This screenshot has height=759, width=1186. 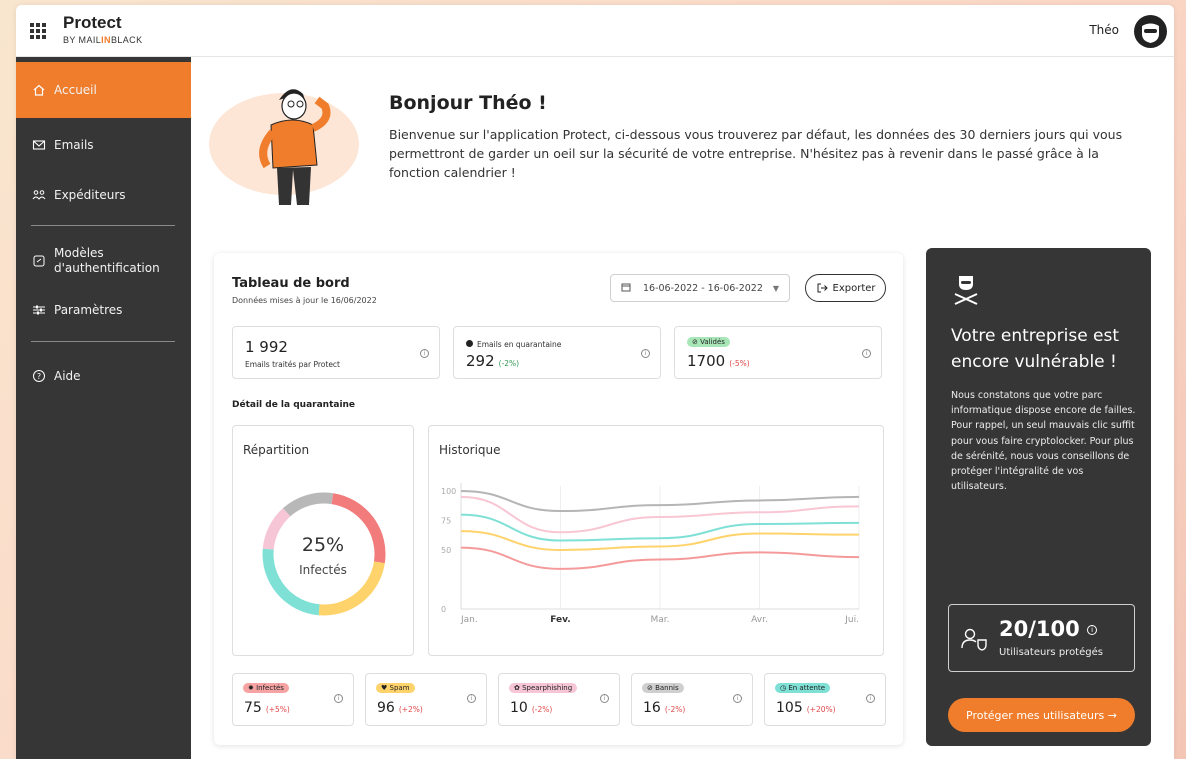 What do you see at coordinates (448, 491) in the screenshot?
I see `y-tick-label: 100` at bounding box center [448, 491].